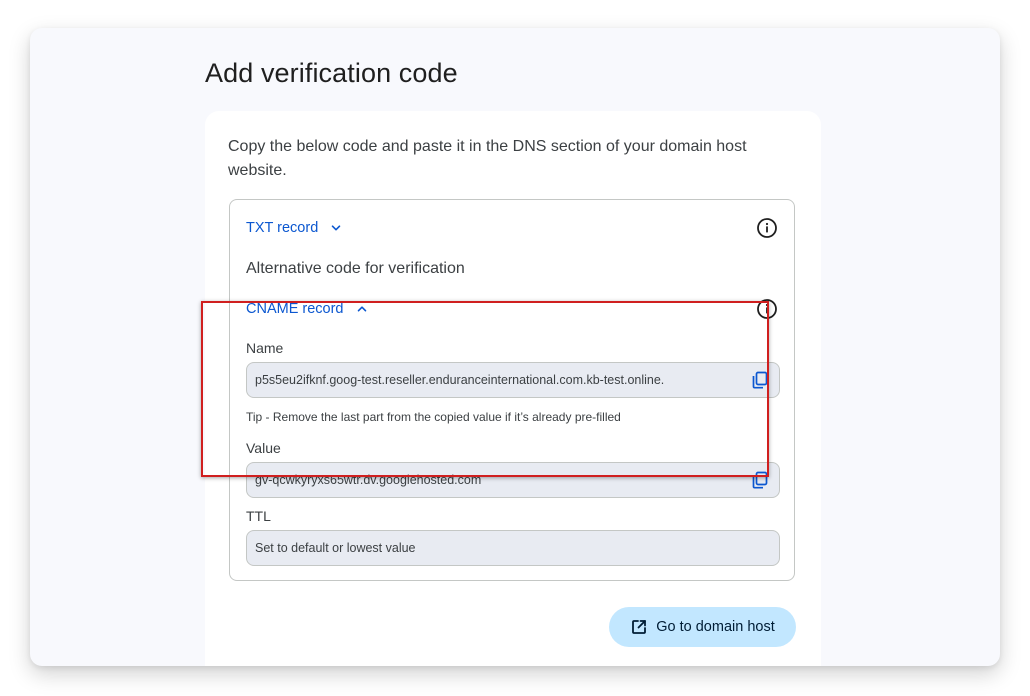 Image resolution: width=1030 pixels, height=696 pixels. What do you see at coordinates (361, 309) in the screenshot?
I see `chevron-up-icon` at bounding box center [361, 309].